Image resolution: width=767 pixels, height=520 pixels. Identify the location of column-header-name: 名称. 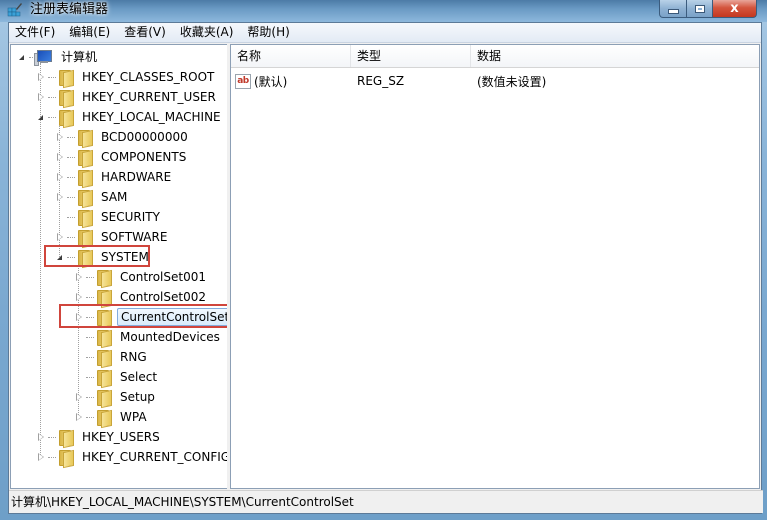
(291, 56).